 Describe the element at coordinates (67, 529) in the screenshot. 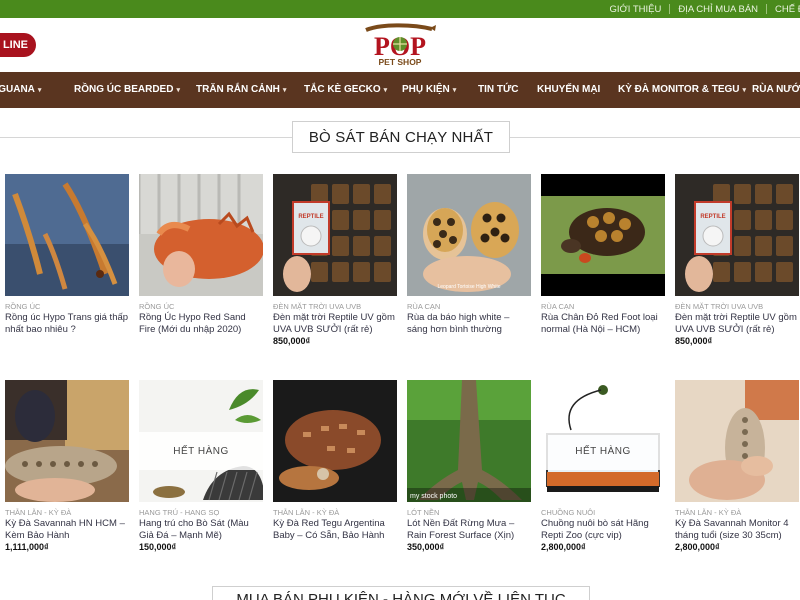

I see `product-title: Kỳ Đà Savannah HN HCM – Kèm Bảo Hành` at that location.